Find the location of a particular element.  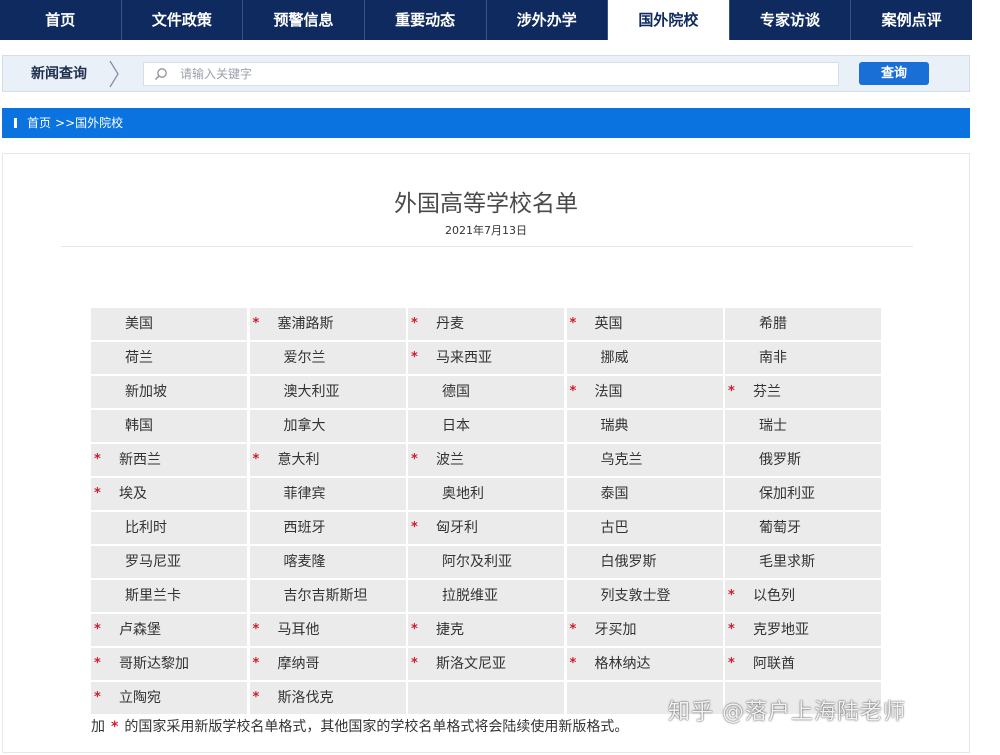

country-cell: * 斯洛伐克 is located at coordinates (327, 698).